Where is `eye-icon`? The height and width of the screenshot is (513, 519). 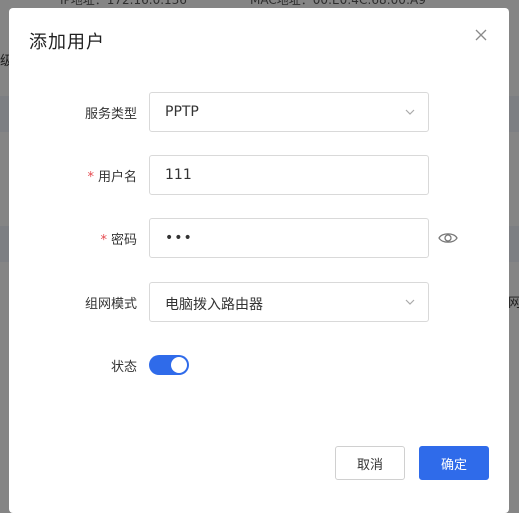 eye-icon is located at coordinates (448, 238).